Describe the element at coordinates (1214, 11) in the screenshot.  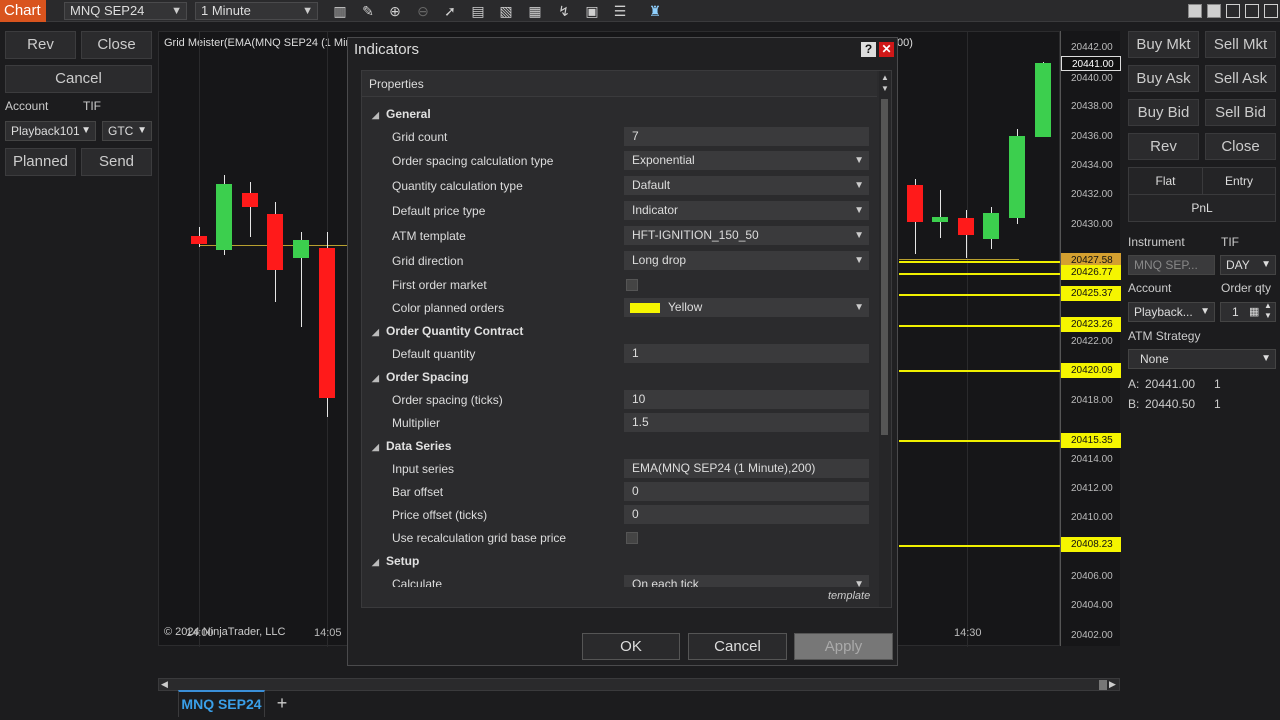
I see `window-link-icon` at that location.